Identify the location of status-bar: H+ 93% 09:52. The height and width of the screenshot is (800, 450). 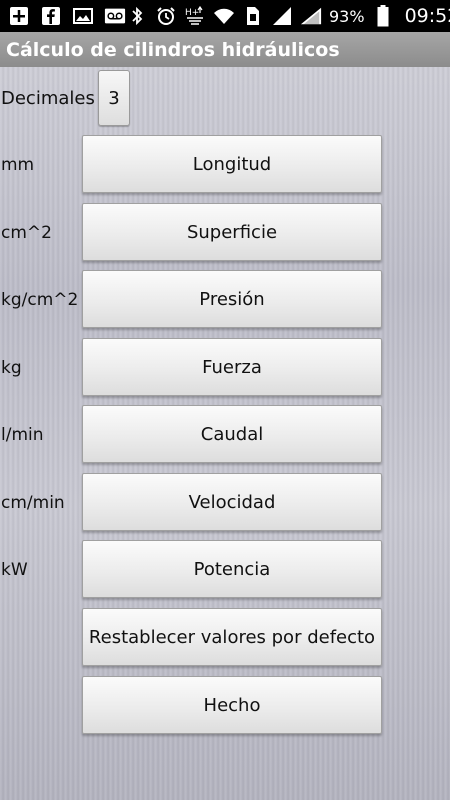
(225, 16).